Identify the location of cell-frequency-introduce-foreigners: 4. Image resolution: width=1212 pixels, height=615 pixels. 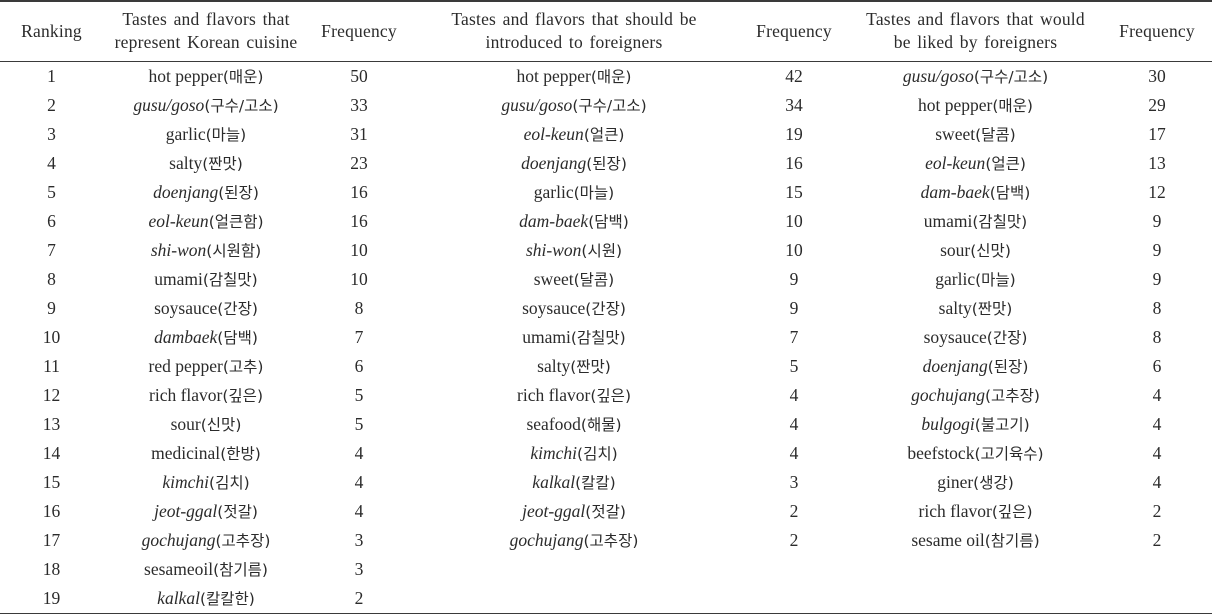
(794, 452).